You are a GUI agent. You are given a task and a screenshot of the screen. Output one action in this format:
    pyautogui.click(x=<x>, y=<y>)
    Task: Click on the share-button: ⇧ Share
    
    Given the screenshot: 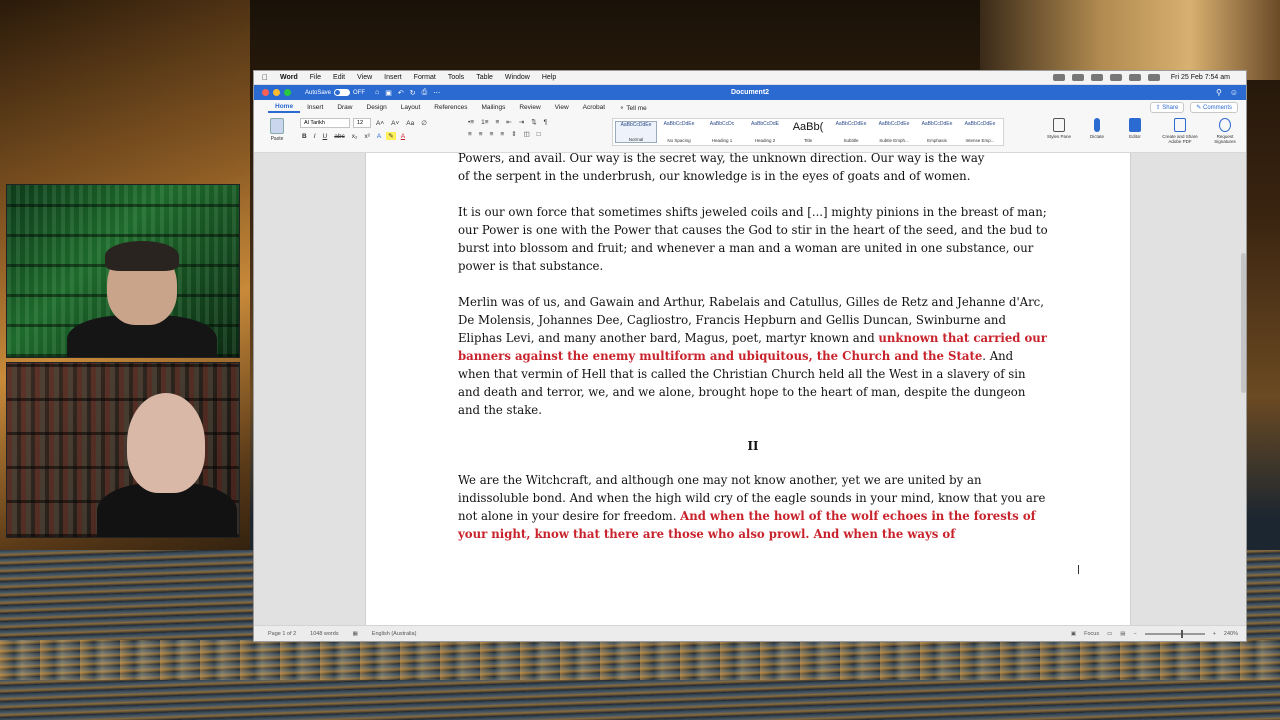 What is the action you would take?
    pyautogui.click(x=1167, y=107)
    